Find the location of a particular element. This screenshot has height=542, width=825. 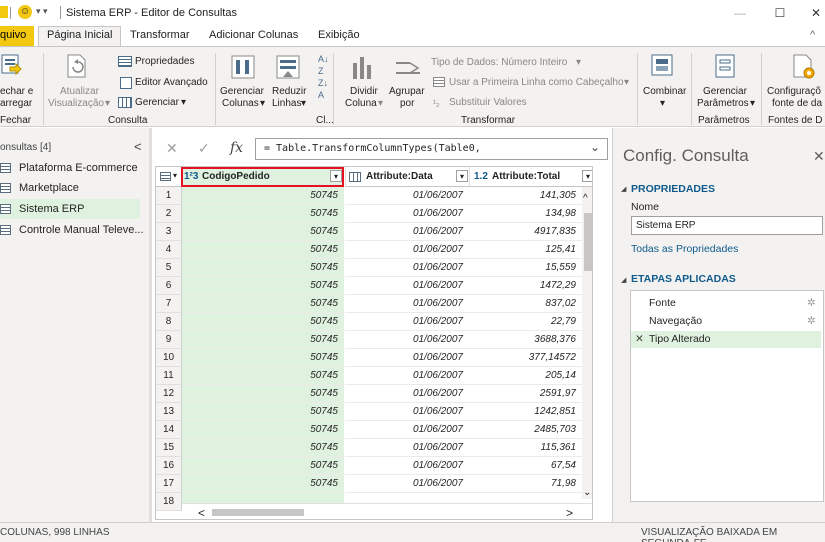

group-by-label-2: por is located at coordinates (407, 104).